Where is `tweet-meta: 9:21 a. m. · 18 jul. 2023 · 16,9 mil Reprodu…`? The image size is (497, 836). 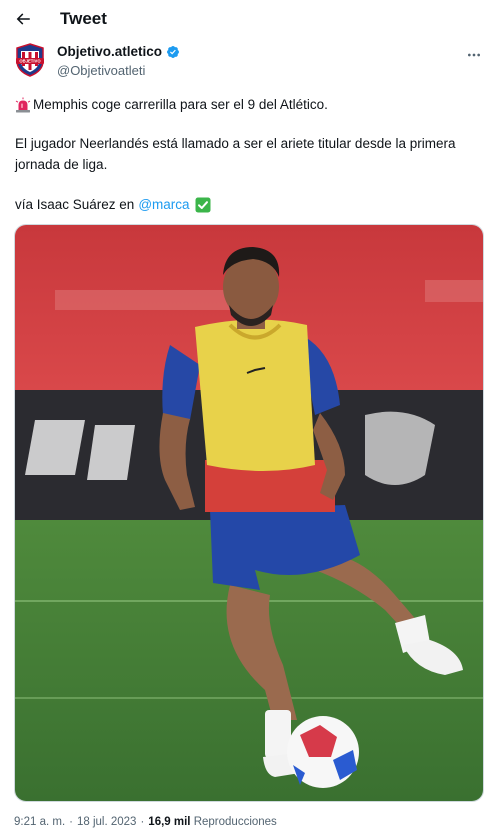 tweet-meta: 9:21 a. m. · 18 jul. 2023 · 16,9 mil Reprodu… is located at coordinates (145, 822).